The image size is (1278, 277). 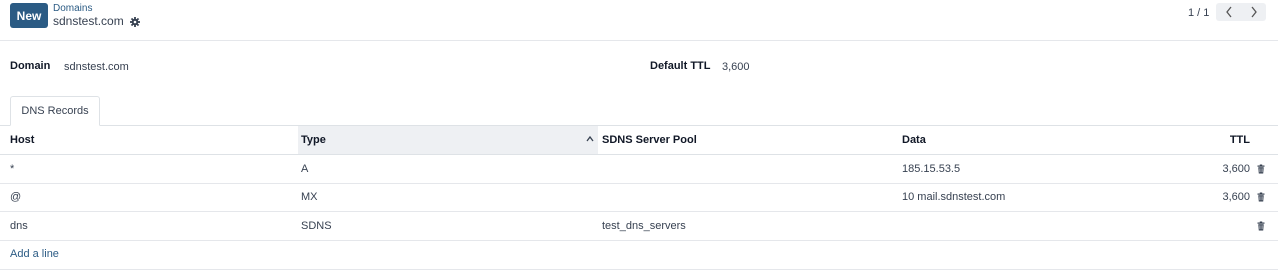 What do you see at coordinates (88, 21) in the screenshot?
I see `record-title: sdnstest.com` at bounding box center [88, 21].